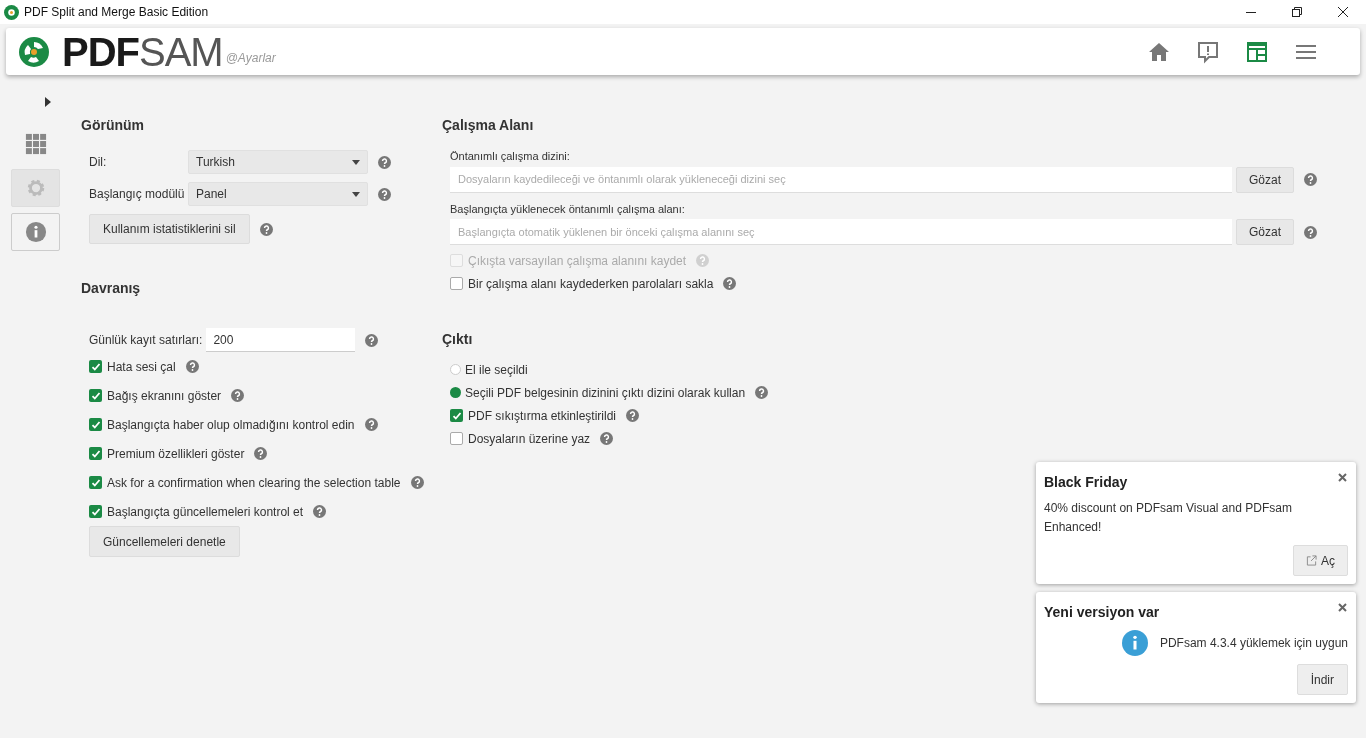 This screenshot has height=738, width=1366. What do you see at coordinates (841, 232) in the screenshot?
I see `input-field: Başlangıçta otomatik yüklenen bir önceki çalışma alanını seç` at bounding box center [841, 232].